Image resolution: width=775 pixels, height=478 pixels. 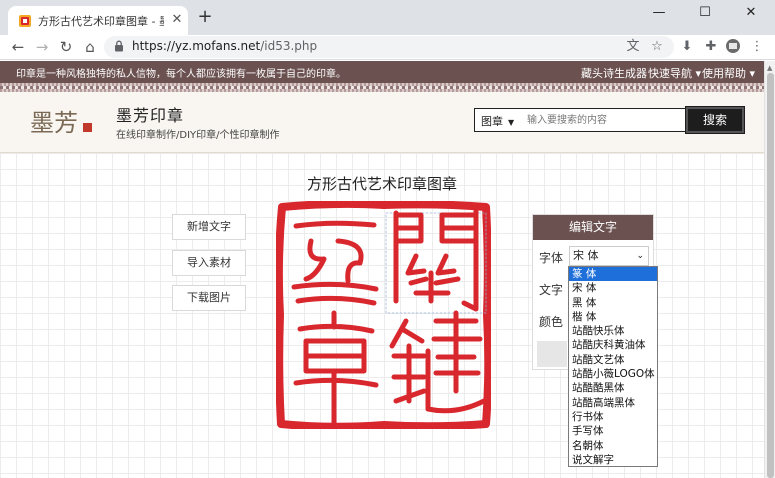 What do you see at coordinates (602, 120) in the screenshot?
I see `search-input` at bounding box center [602, 120].